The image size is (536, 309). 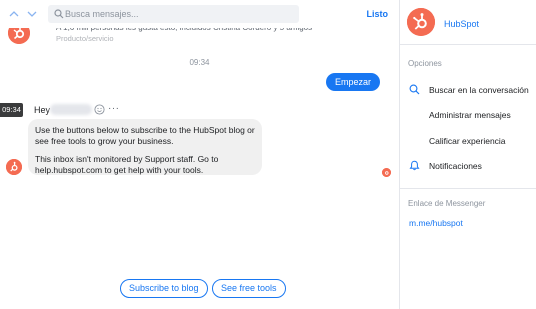 What do you see at coordinates (249, 288) in the screenshot?
I see `see-free-tools-button: See free tools` at bounding box center [249, 288].